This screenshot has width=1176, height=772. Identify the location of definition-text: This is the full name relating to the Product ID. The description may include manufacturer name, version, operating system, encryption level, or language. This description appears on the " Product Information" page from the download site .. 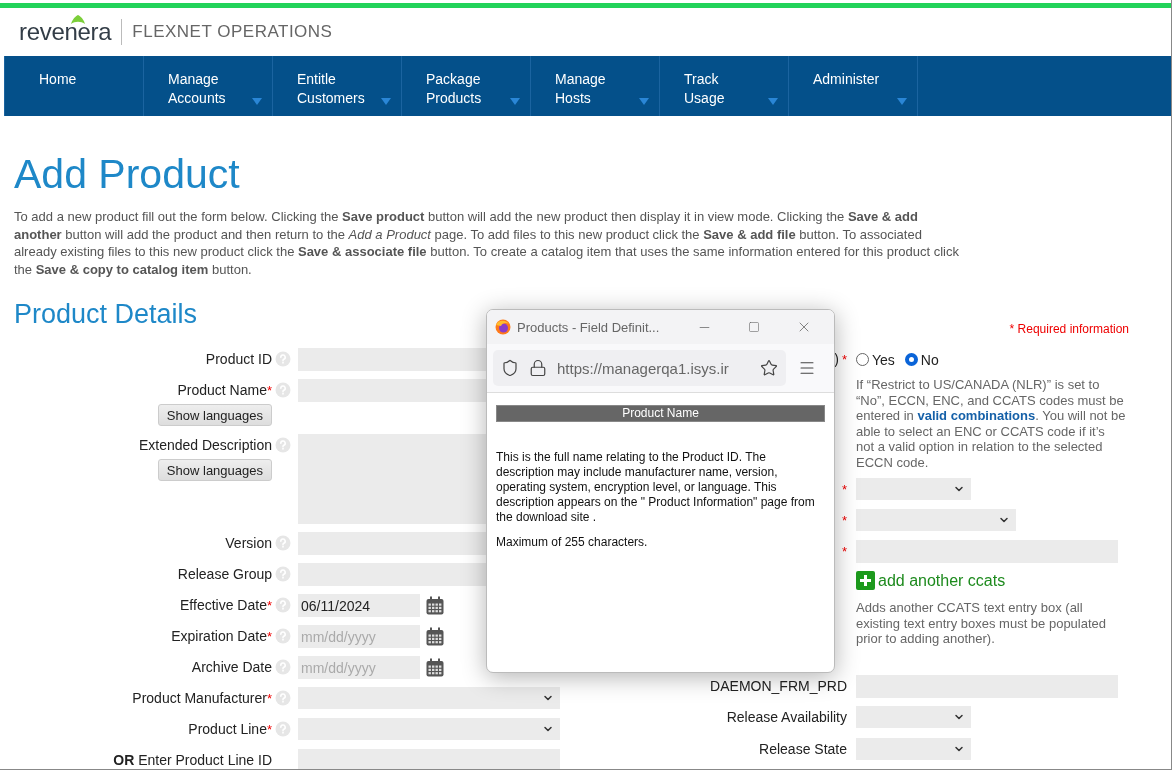
(656, 487).